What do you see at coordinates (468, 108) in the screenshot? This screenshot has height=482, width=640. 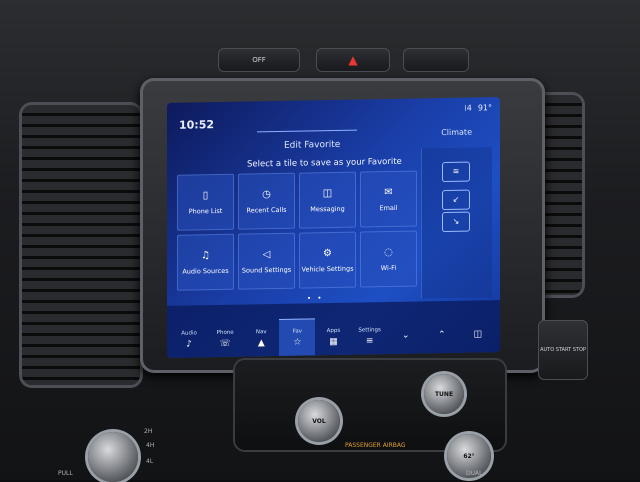 I see `signal-icon: ⁞4` at bounding box center [468, 108].